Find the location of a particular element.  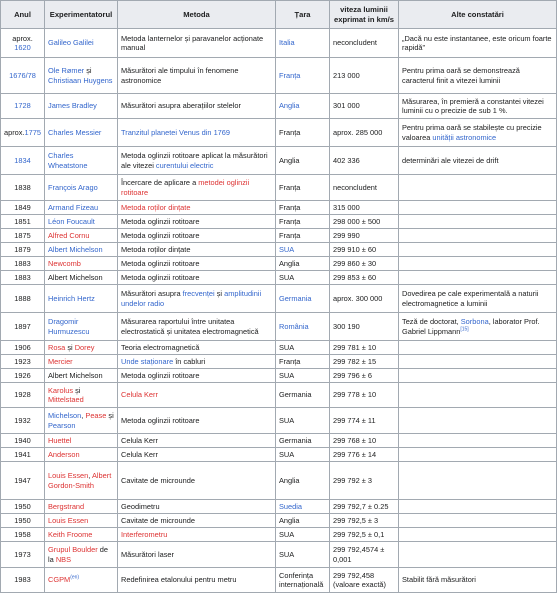

text-fragment: Redefinirea etalonului pentru metru is located at coordinates (179, 580).